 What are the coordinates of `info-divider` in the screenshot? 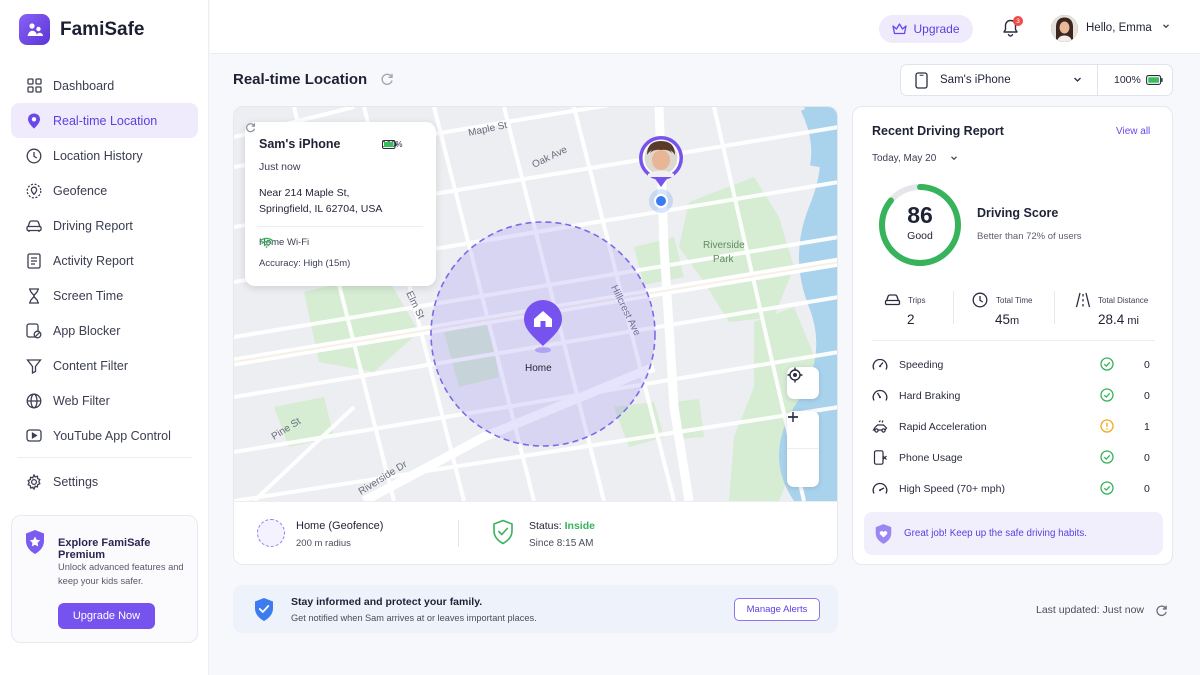 It's located at (340, 226).